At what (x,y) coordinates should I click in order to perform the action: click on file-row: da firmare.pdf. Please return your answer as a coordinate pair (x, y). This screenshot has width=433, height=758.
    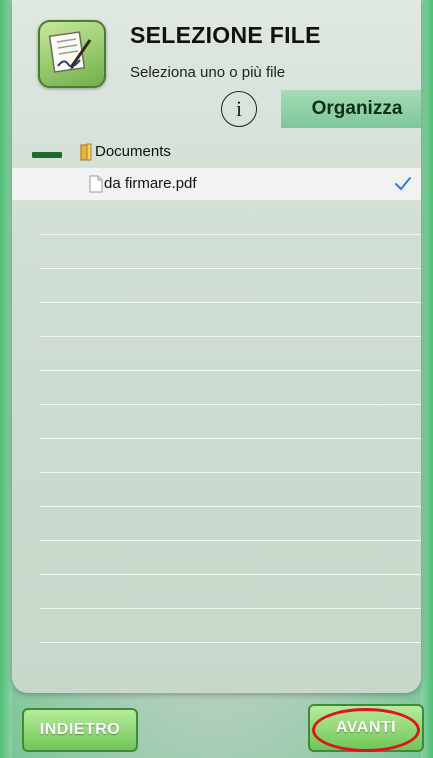
    Looking at the image, I should click on (216, 184).